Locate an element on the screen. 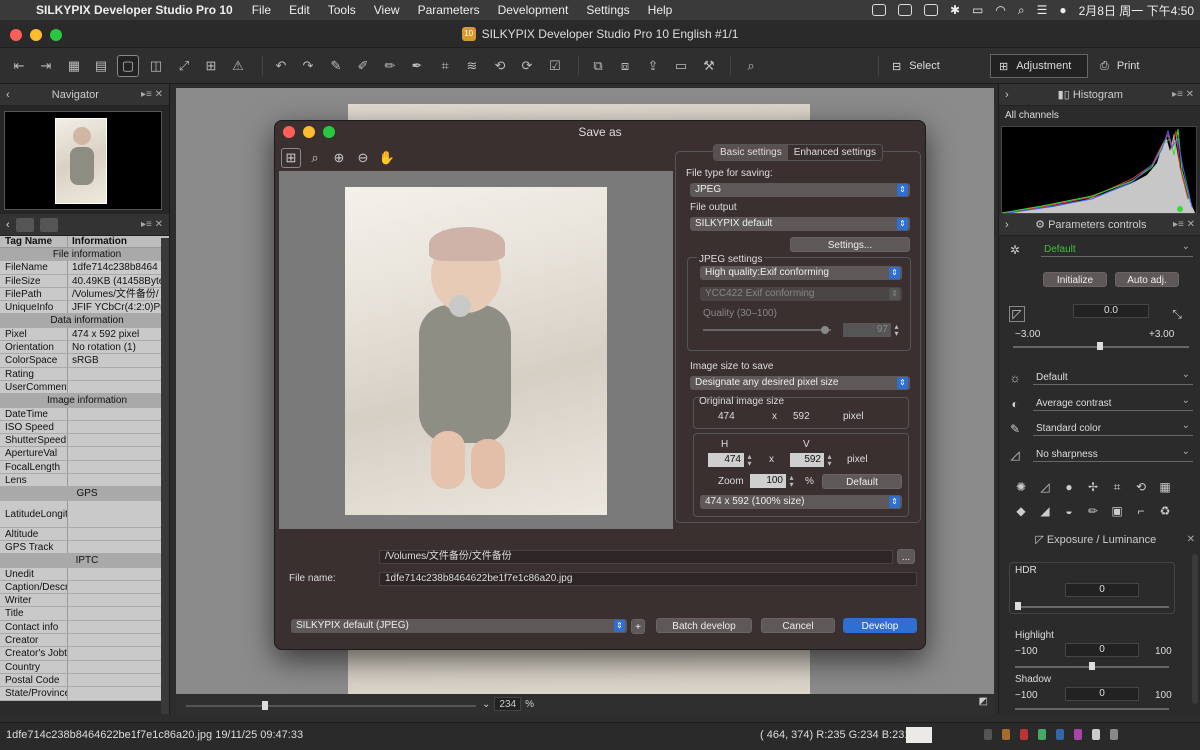 The width and height of the screenshot is (1200, 750). table-row: DateTime is located at coordinates (84, 414).